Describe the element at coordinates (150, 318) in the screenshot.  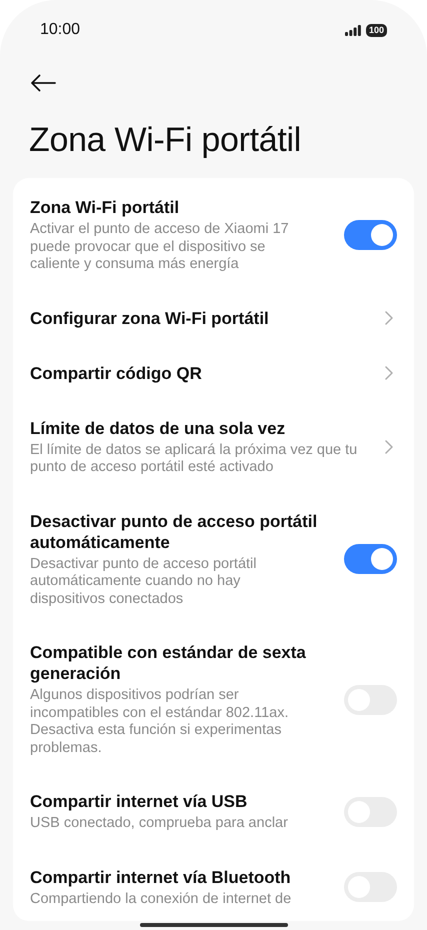
I see `setting-title: Configurar zona Wi-Fi portátil` at that location.